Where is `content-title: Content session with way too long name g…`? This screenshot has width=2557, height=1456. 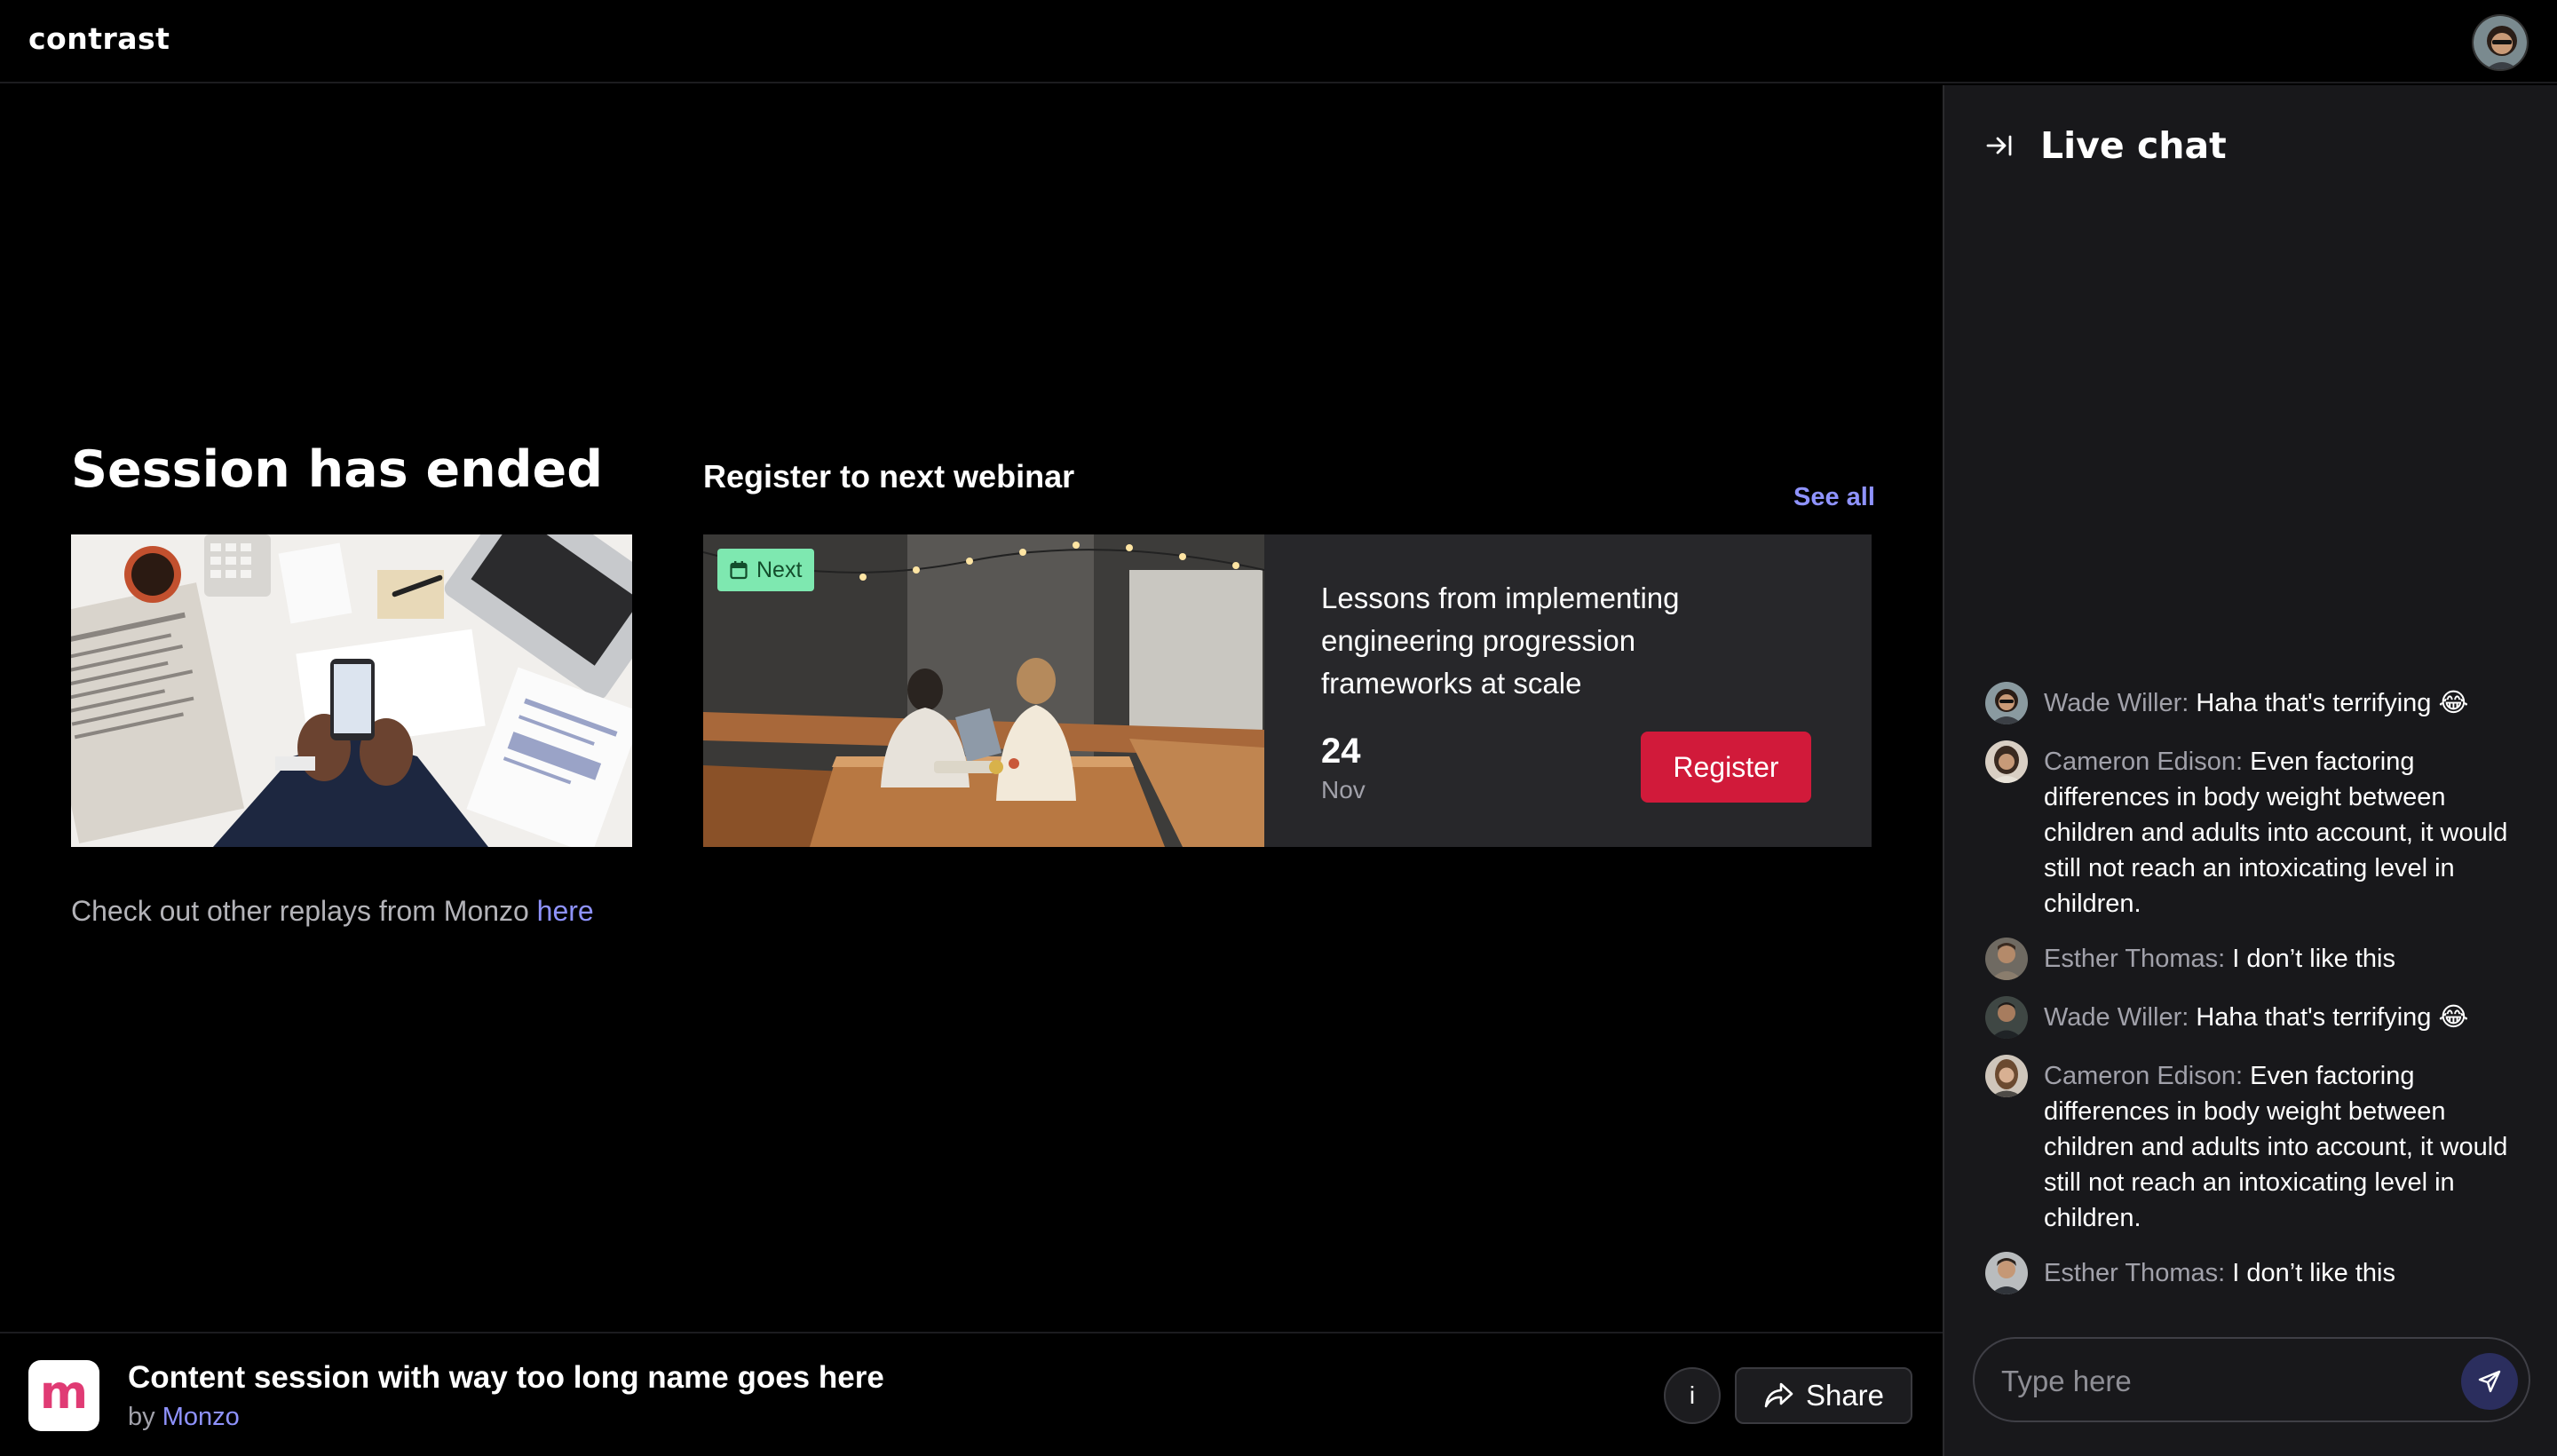
content-title: Content session with way too long name g… is located at coordinates (506, 1377).